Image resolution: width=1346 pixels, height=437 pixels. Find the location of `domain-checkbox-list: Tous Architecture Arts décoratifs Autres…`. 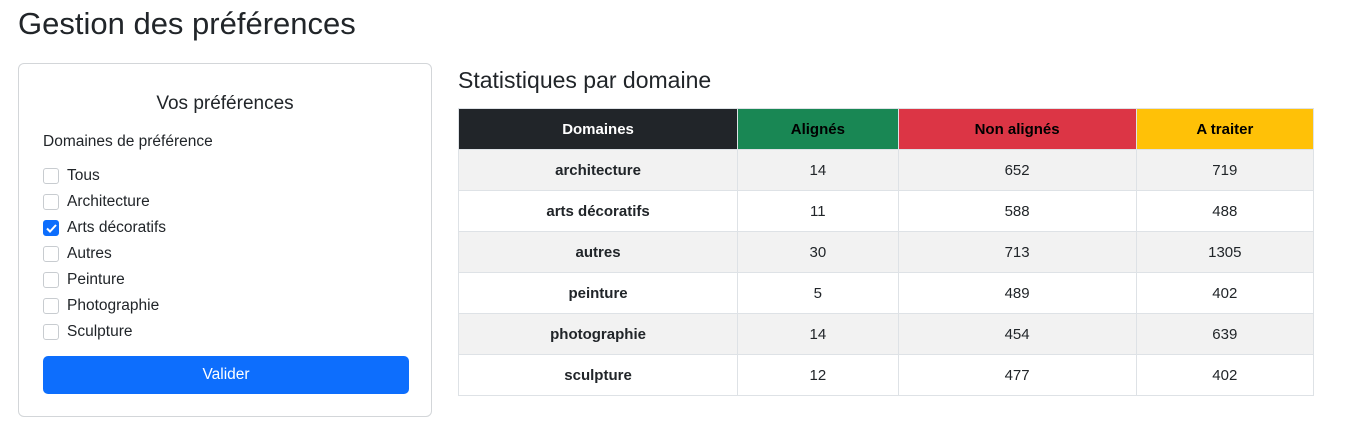

domain-checkbox-list: Tous Architecture Arts décoratifs Autres… is located at coordinates (104, 254).